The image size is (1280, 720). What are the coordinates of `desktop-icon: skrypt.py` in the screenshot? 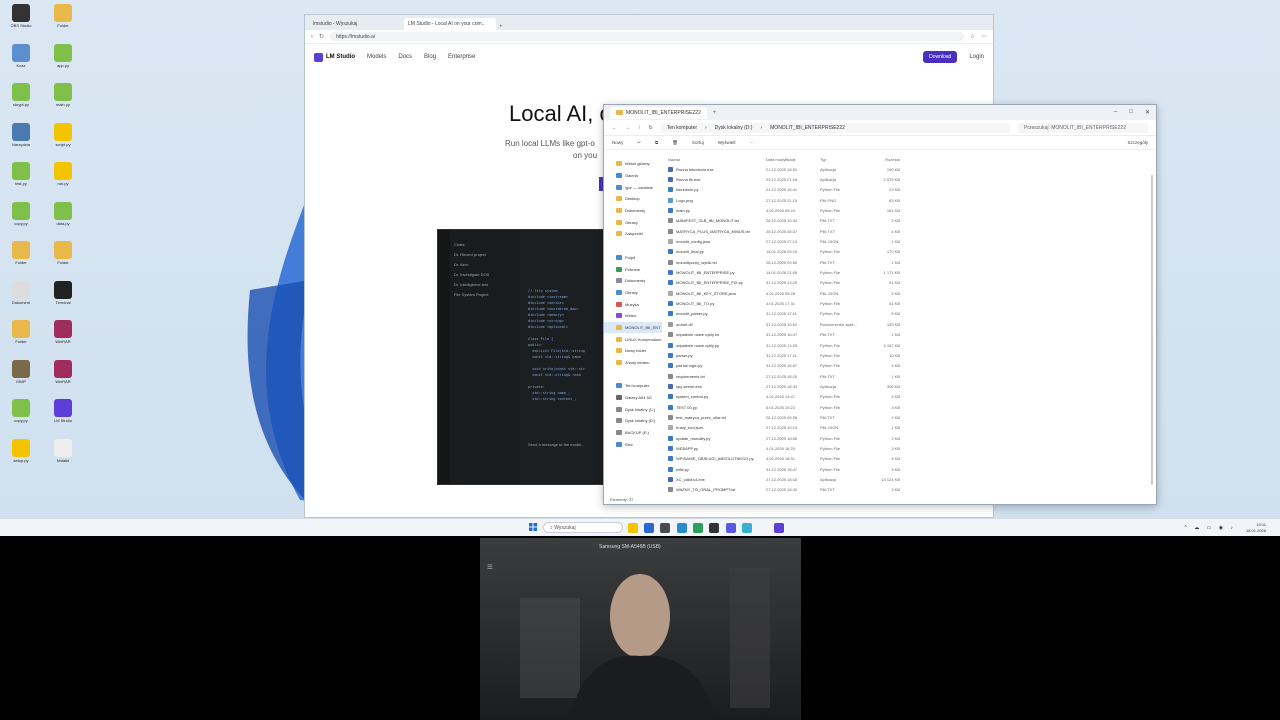 It's located at (21, 99).